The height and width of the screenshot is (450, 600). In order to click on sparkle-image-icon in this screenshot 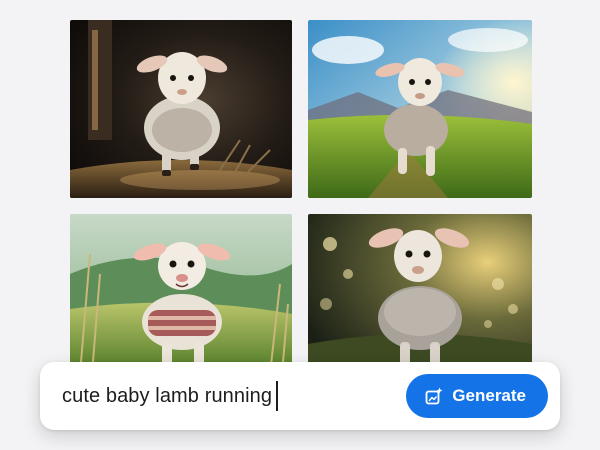, I will do `click(434, 396)`.